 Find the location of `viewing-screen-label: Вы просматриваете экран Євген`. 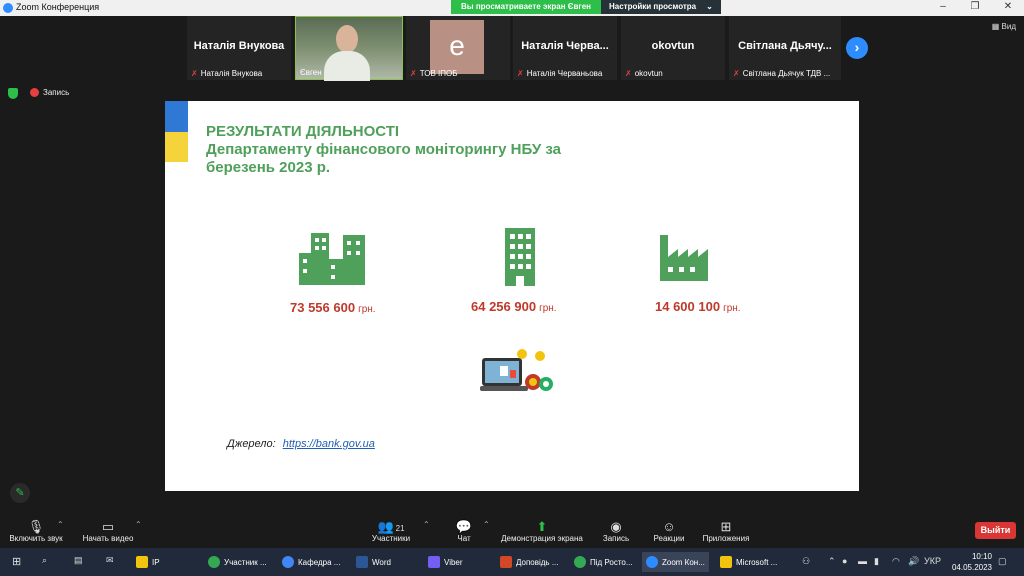

viewing-screen-label: Вы просматриваете экран Євген is located at coordinates (526, 7).